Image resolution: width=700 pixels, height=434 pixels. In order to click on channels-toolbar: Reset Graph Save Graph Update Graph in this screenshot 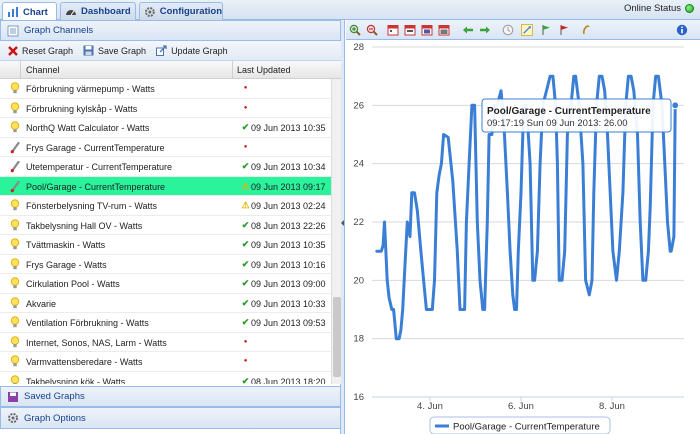, I will do `click(170, 51)`.